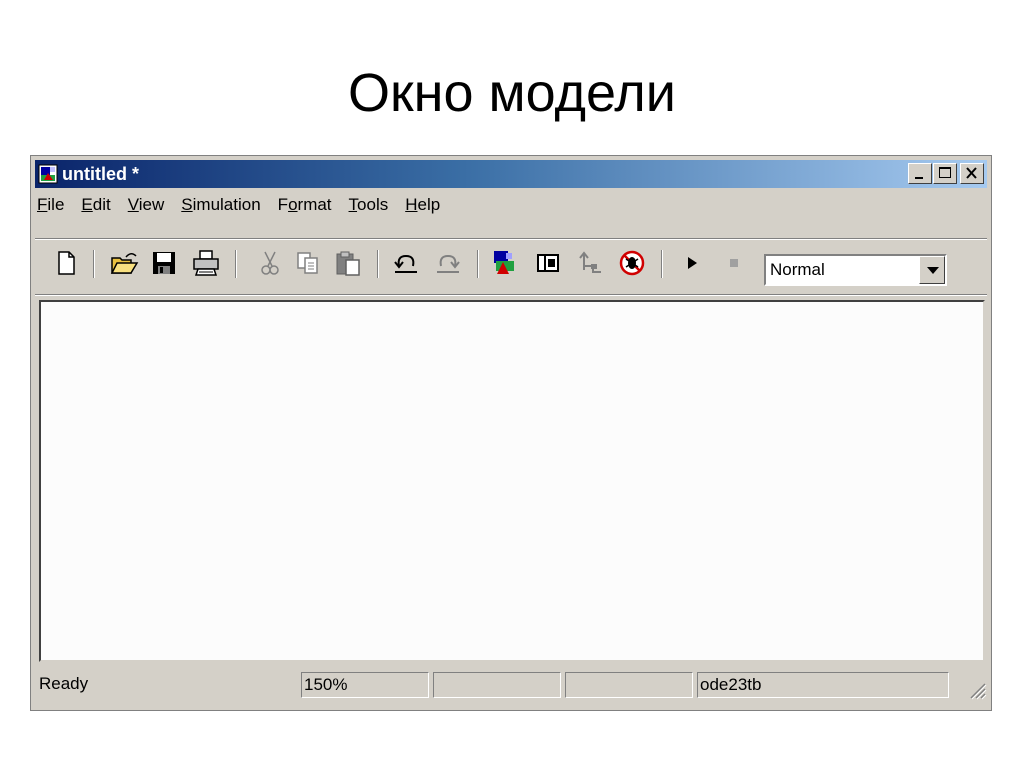 The width and height of the screenshot is (1024, 768). I want to click on save-icon, so click(164, 263).